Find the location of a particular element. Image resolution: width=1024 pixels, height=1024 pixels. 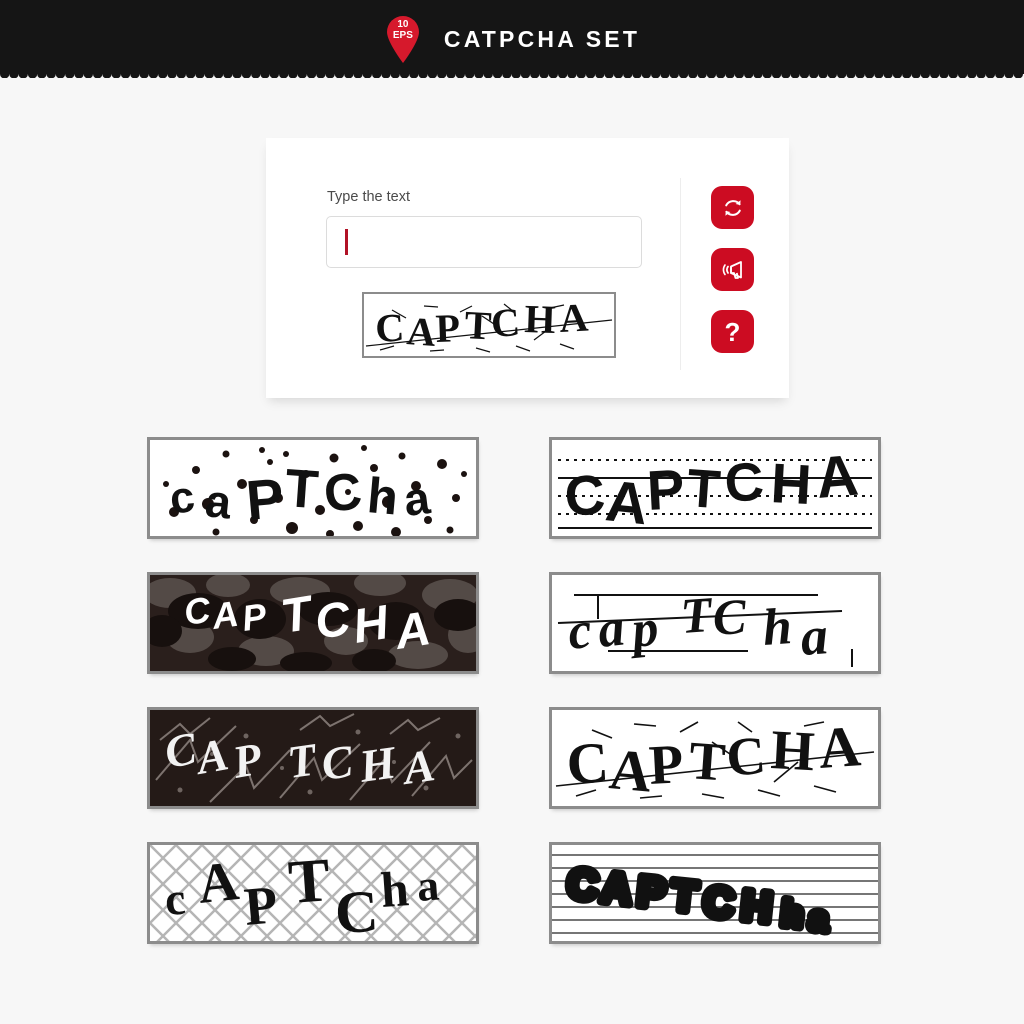

captcha-actions: ? is located at coordinates (732, 269).